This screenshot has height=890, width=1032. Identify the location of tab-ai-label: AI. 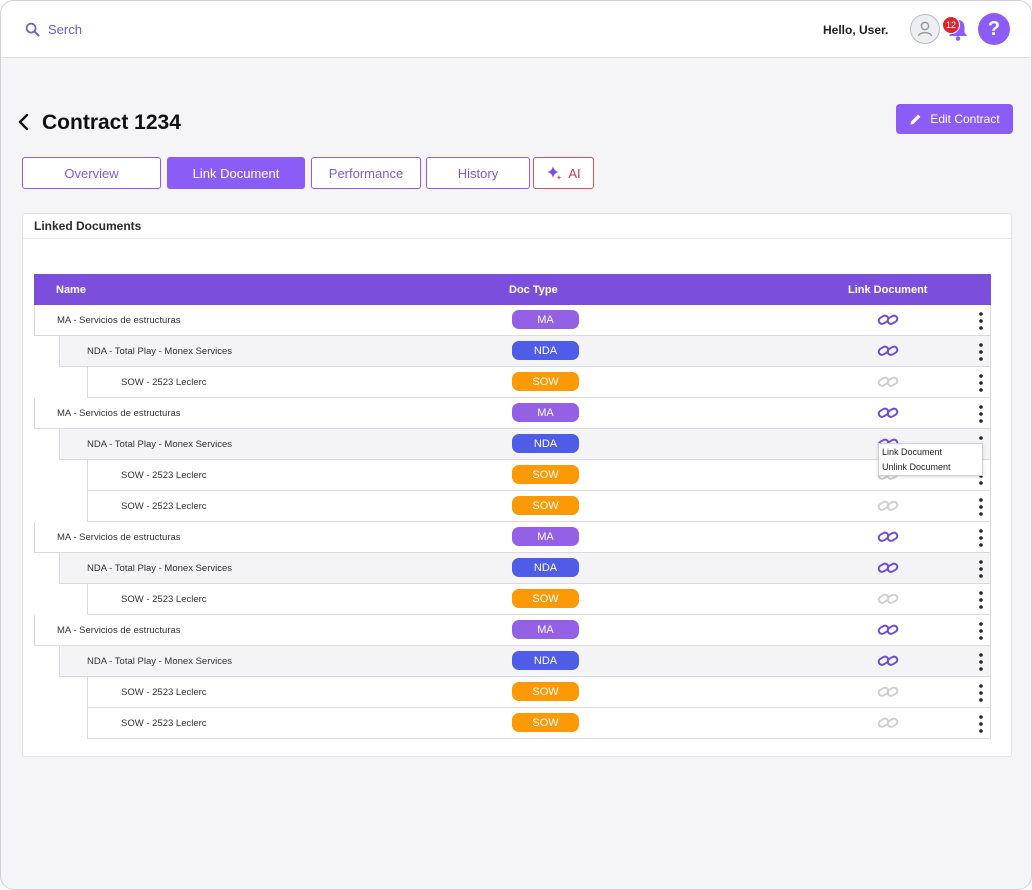
(574, 173).